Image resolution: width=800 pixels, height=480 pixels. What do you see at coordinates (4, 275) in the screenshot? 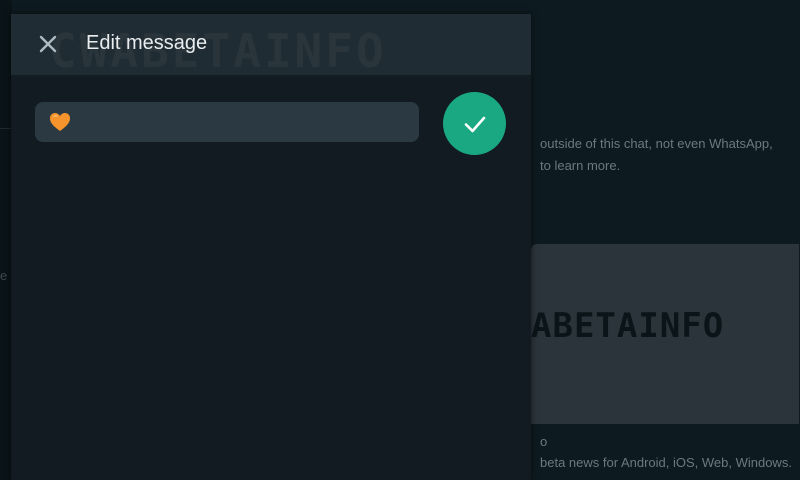
I see `background-fragment-text: e` at bounding box center [4, 275].